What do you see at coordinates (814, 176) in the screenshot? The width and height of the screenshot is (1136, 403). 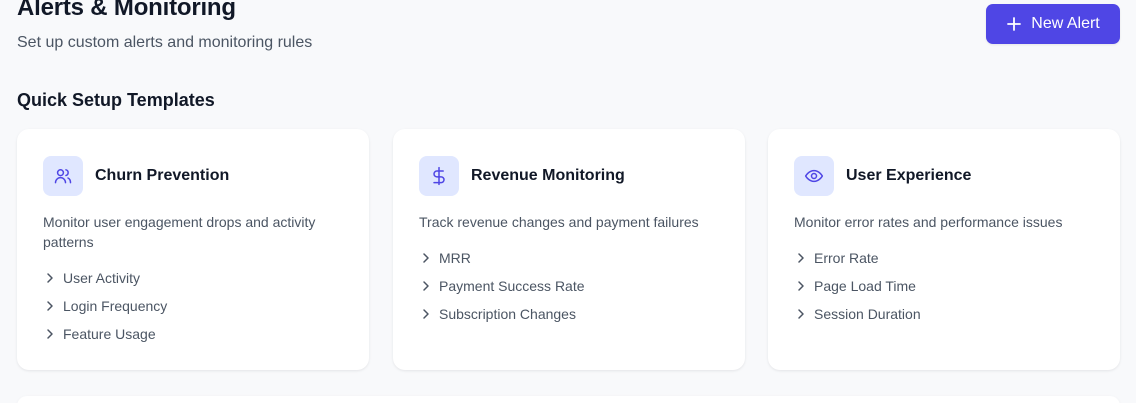 I see `eye-icon` at bounding box center [814, 176].